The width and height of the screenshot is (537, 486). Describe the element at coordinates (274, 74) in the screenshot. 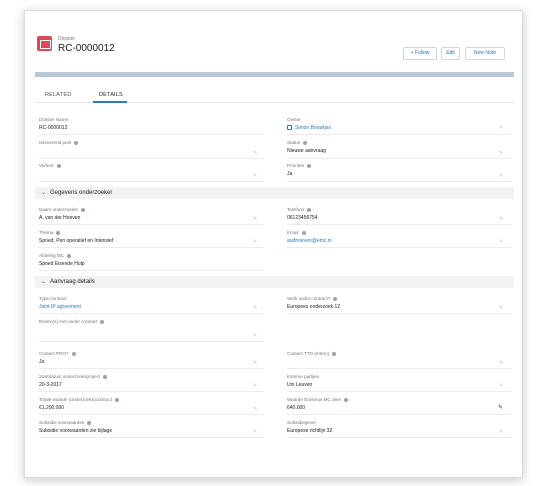

I see `highlights-banner` at that location.